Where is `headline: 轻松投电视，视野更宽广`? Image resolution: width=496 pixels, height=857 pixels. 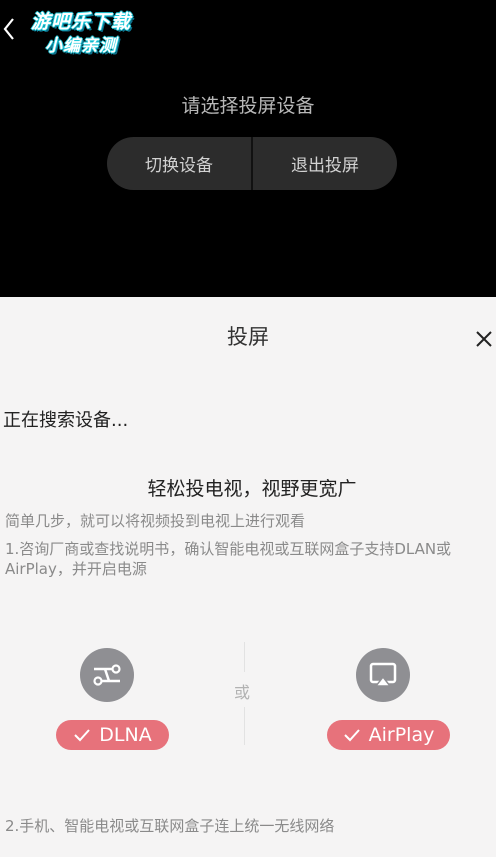
headline: 轻松投电视，视野更宽广 is located at coordinates (252, 489).